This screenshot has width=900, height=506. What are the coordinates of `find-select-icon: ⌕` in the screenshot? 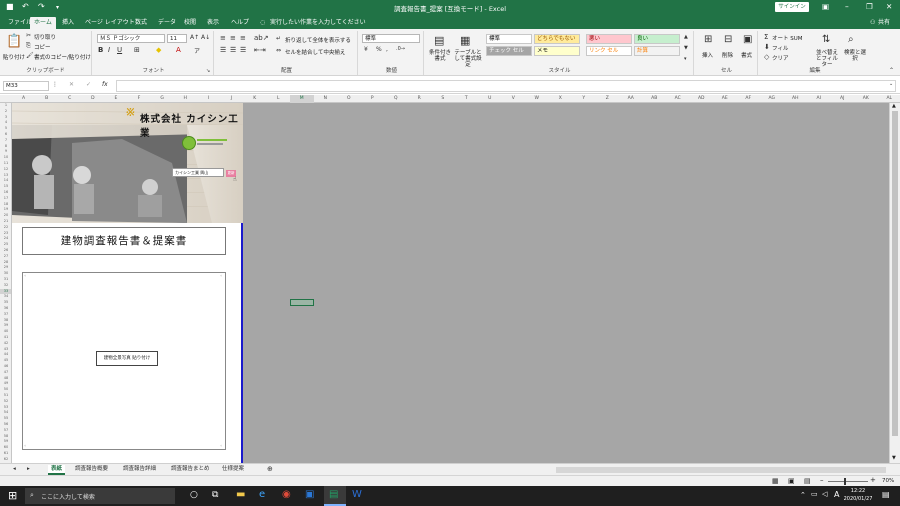 It's located at (851, 39).